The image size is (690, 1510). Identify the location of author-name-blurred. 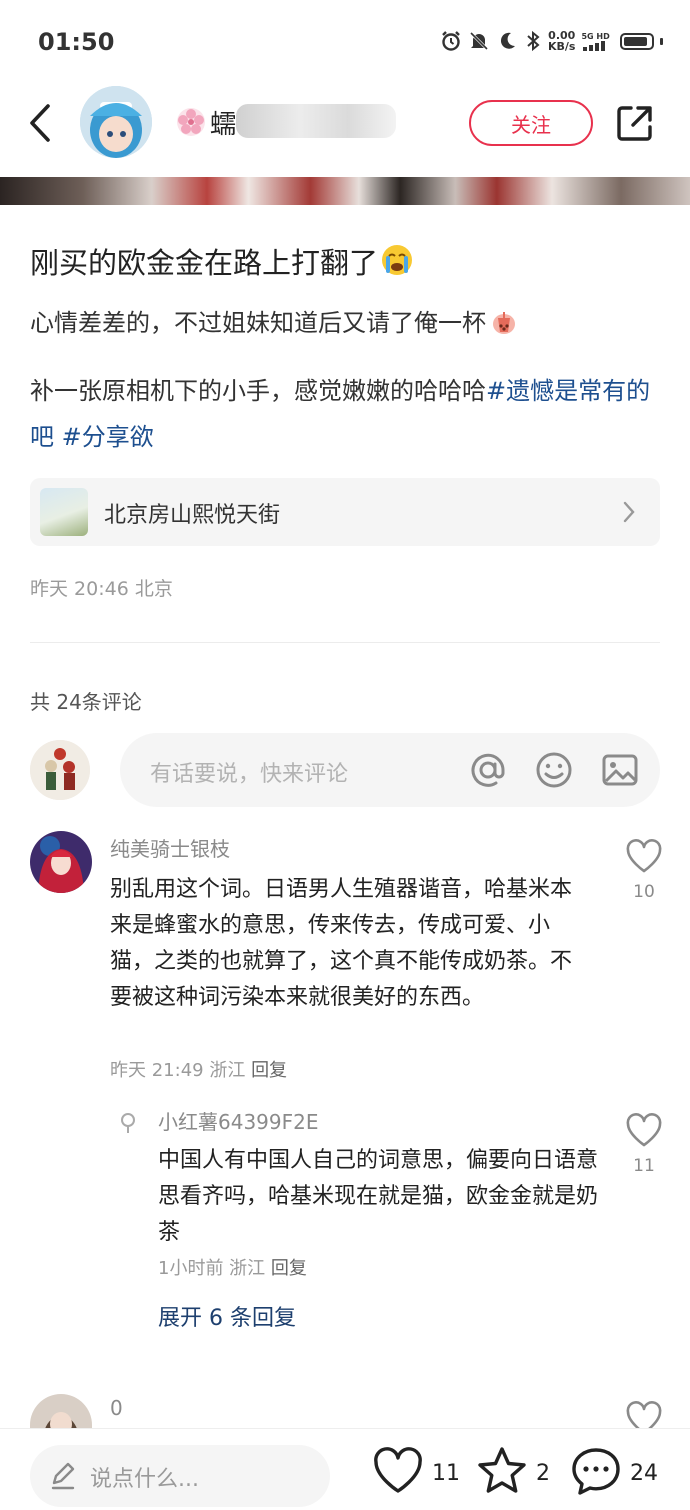
(316, 121).